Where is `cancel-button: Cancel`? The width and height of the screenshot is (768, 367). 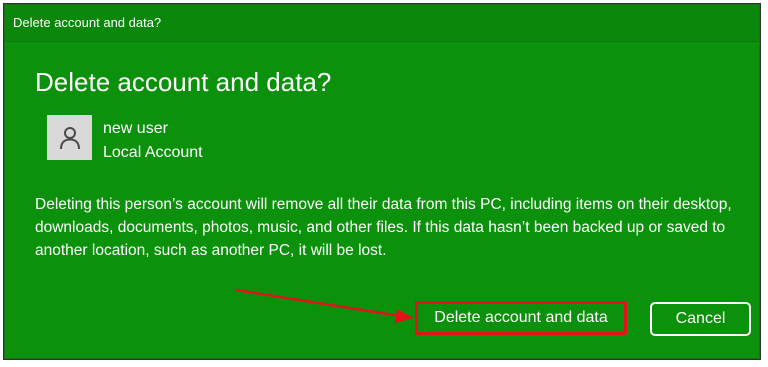
cancel-button: Cancel is located at coordinates (700, 319).